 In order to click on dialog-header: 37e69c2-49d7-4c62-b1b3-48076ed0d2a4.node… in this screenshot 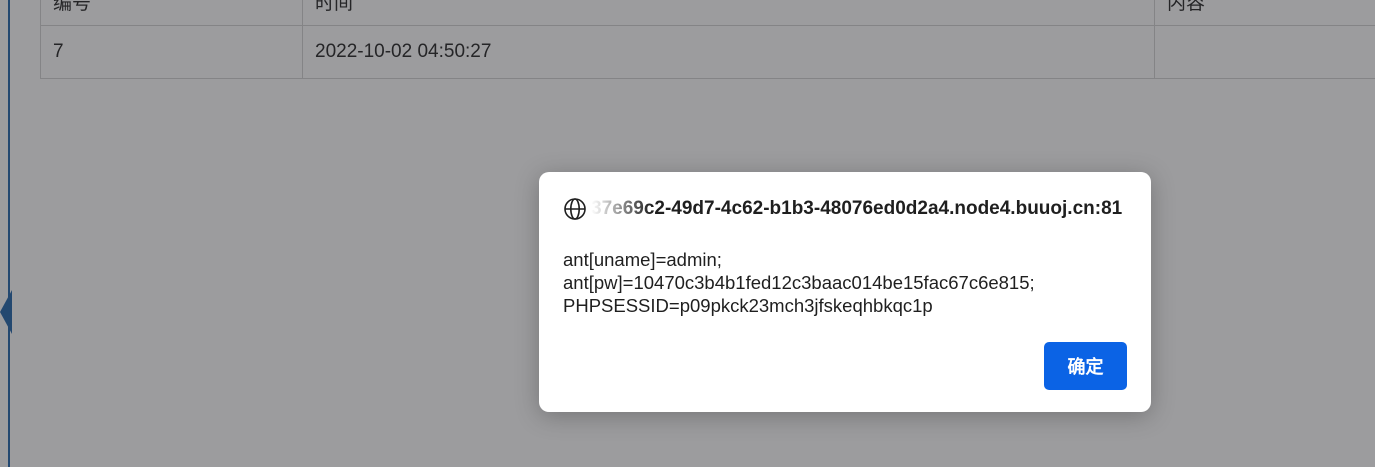, I will do `click(845, 209)`.